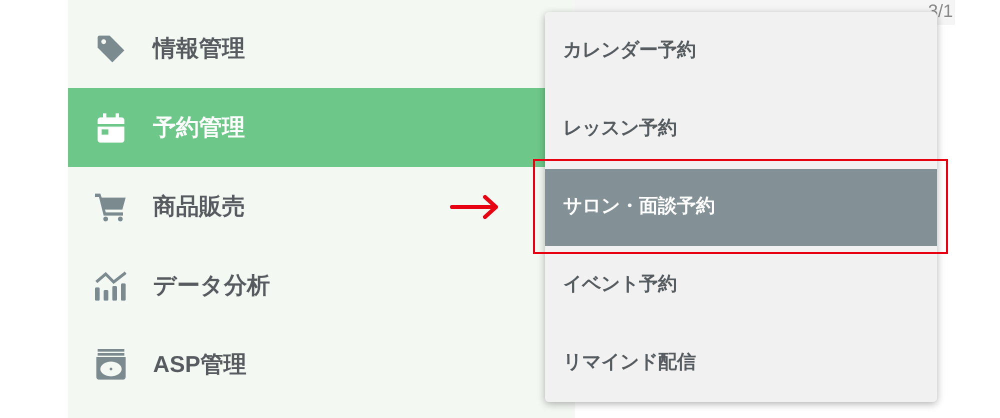 The image size is (1000, 418). I want to click on calendar-icon, so click(111, 128).